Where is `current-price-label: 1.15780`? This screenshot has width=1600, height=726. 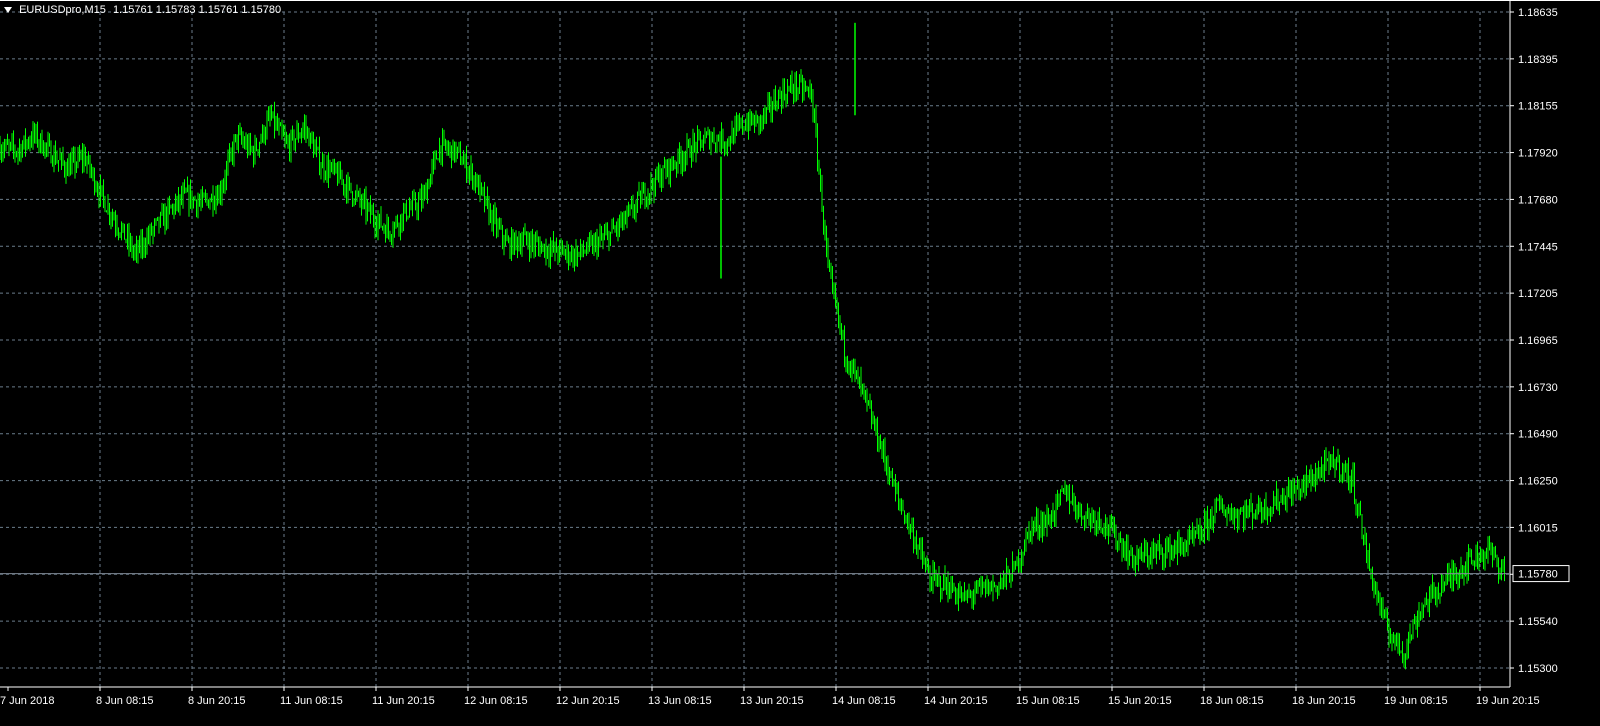 current-price-label: 1.15780 is located at coordinates (1538, 575).